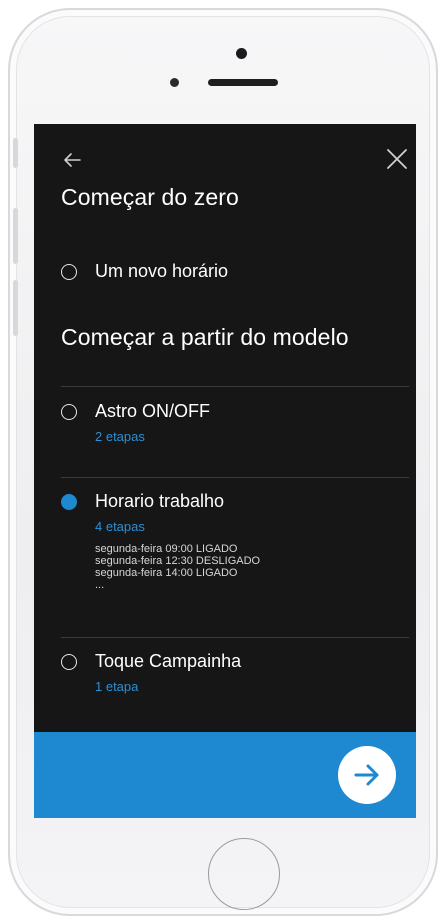 Image resolution: width=446 pixels, height=924 pixels. What do you see at coordinates (243, 82) in the screenshot?
I see `earpiece-speaker` at bounding box center [243, 82].